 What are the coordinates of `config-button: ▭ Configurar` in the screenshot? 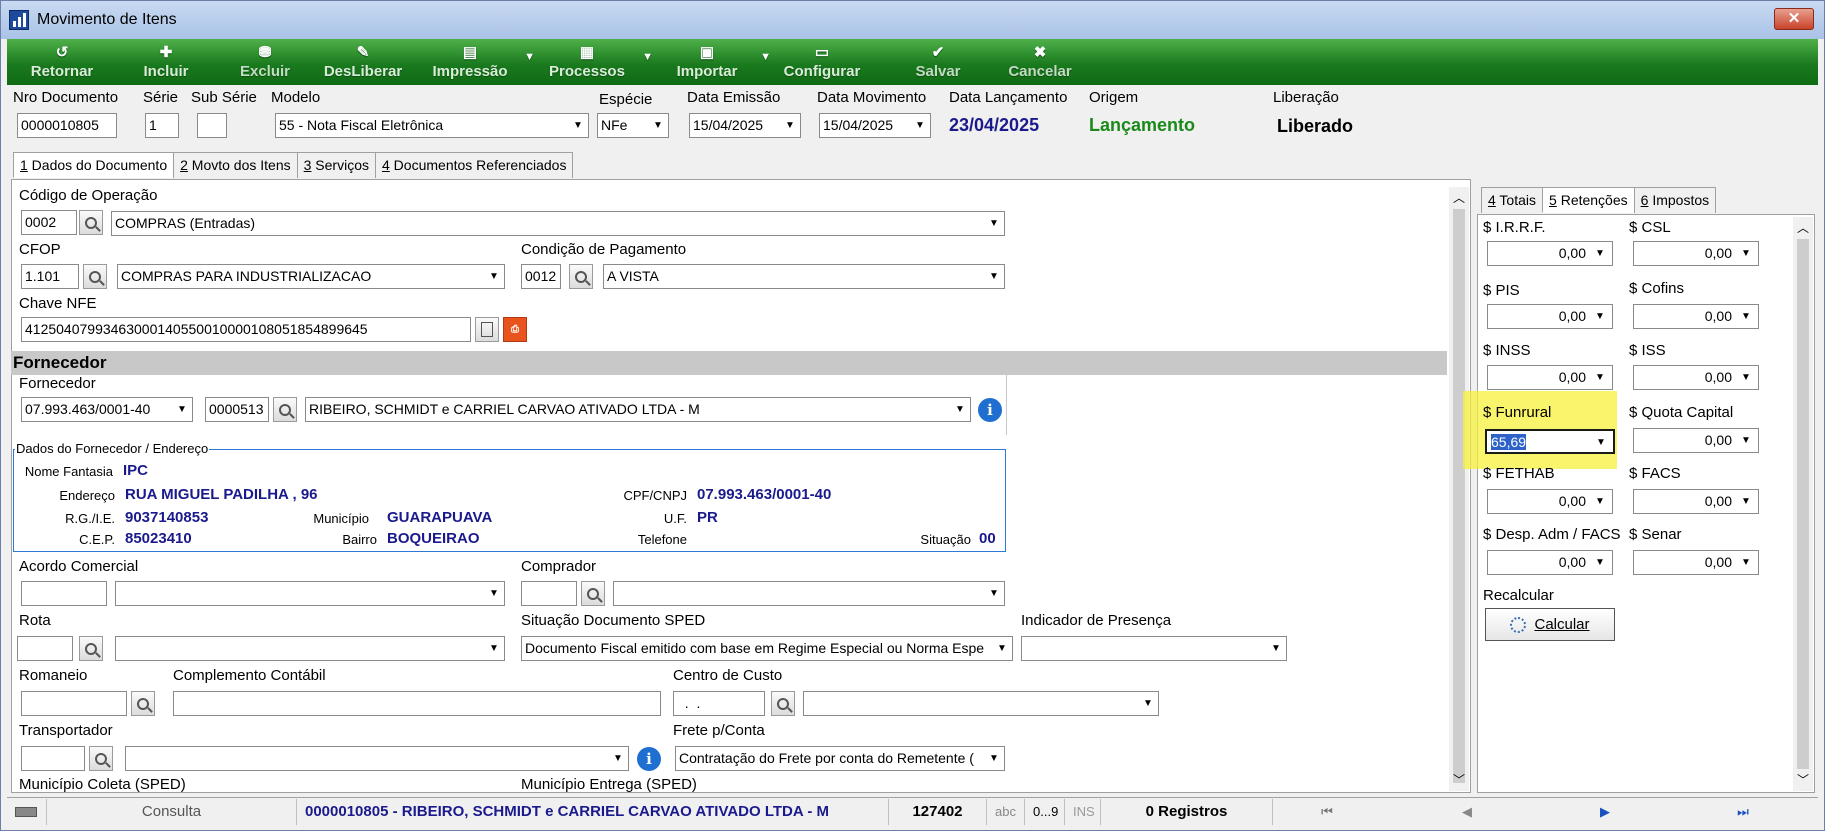 It's located at (822, 62).